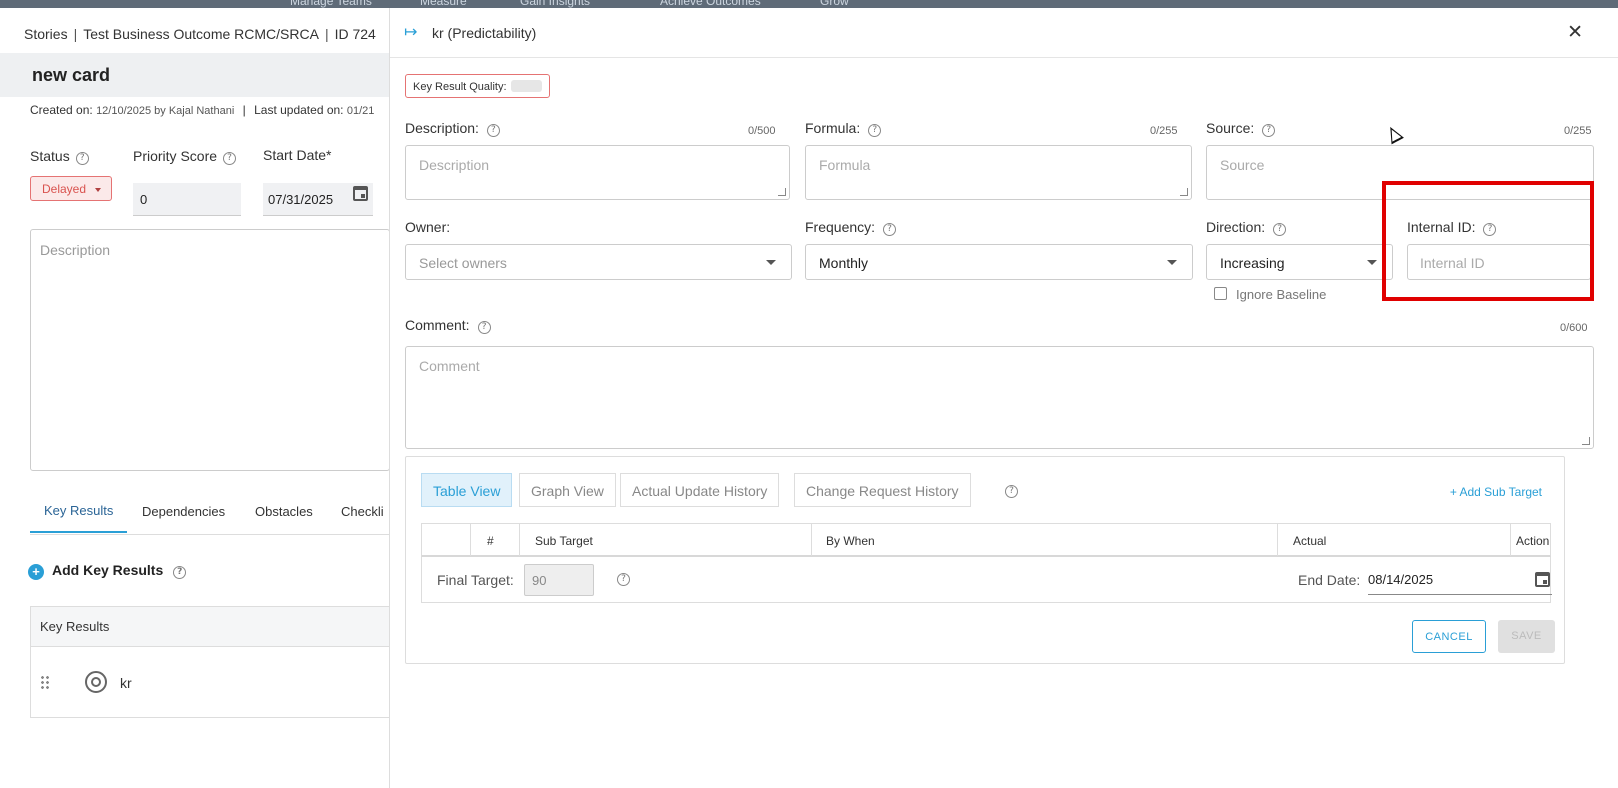 This screenshot has height=788, width=1618. I want to click on save-button: SAVE, so click(1526, 636).